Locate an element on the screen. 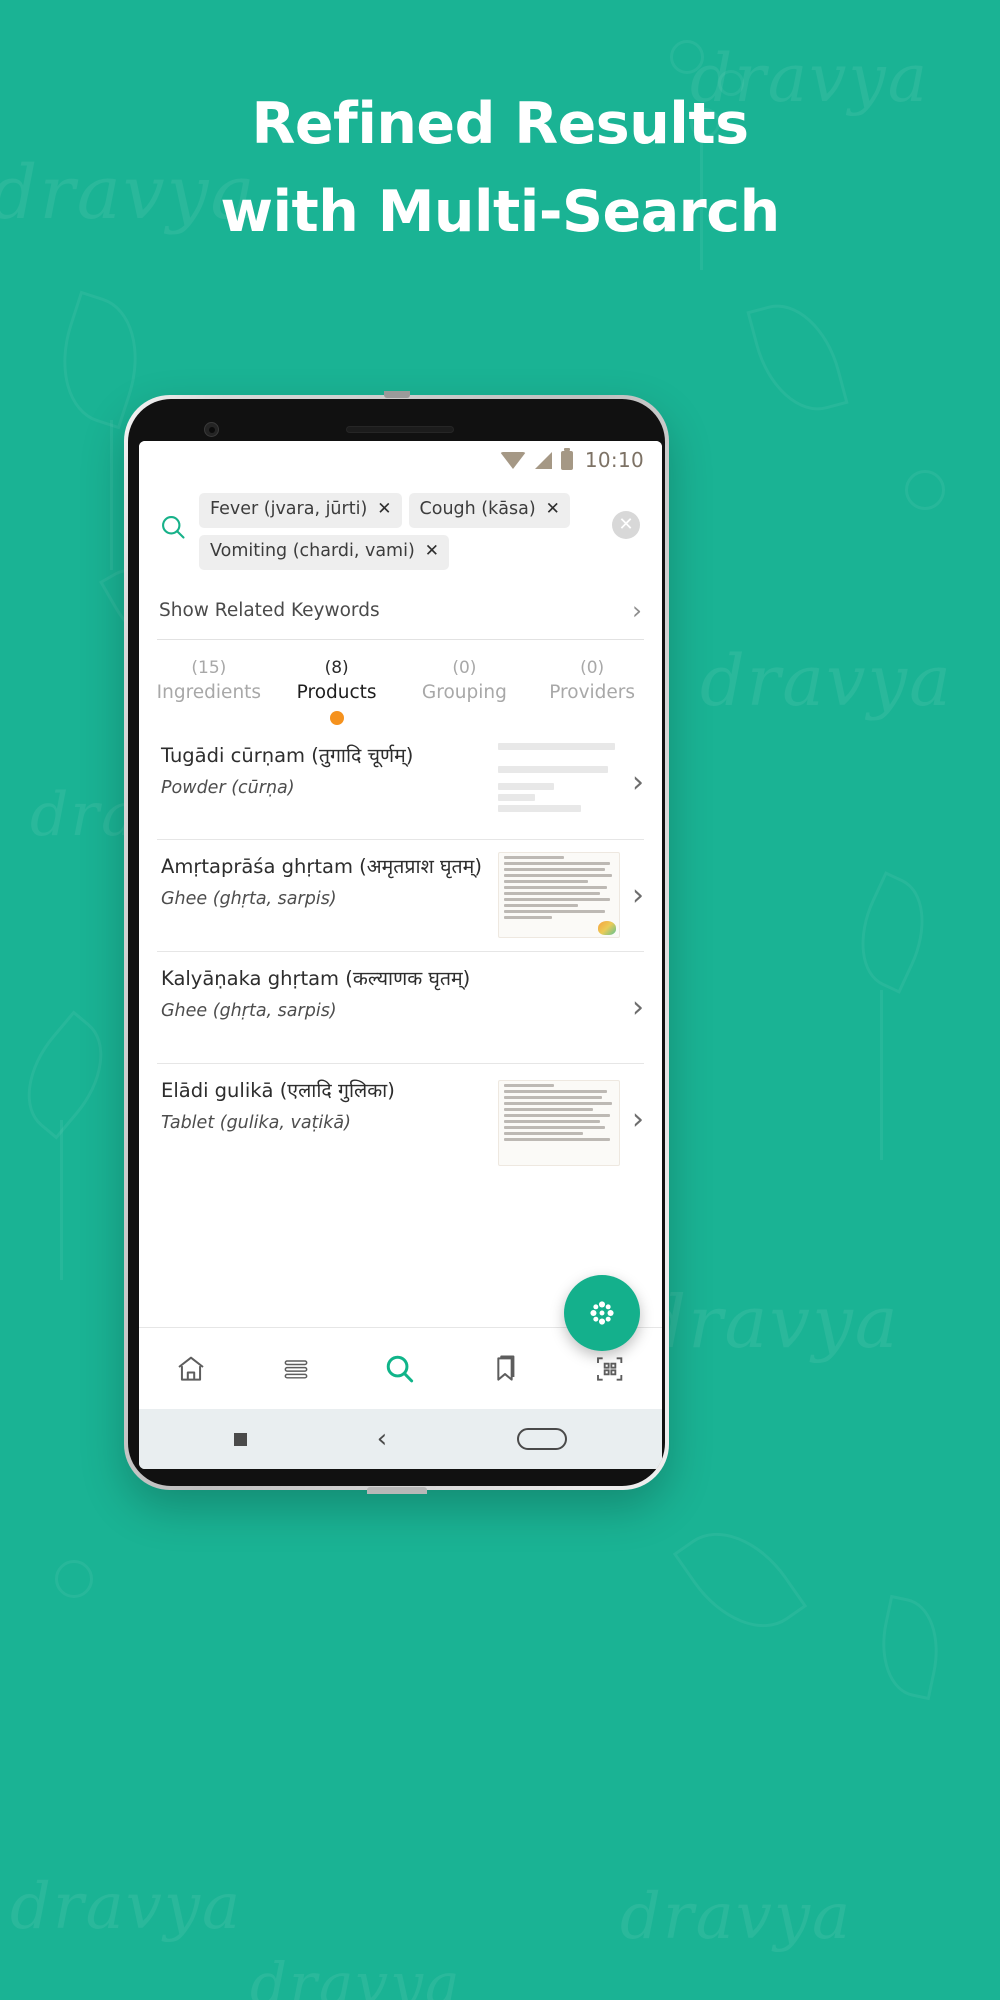 Image resolution: width=1000 pixels, height=2000 pixels. search-chip: Vomiting (chardi, vami) ✕ is located at coordinates (324, 552).